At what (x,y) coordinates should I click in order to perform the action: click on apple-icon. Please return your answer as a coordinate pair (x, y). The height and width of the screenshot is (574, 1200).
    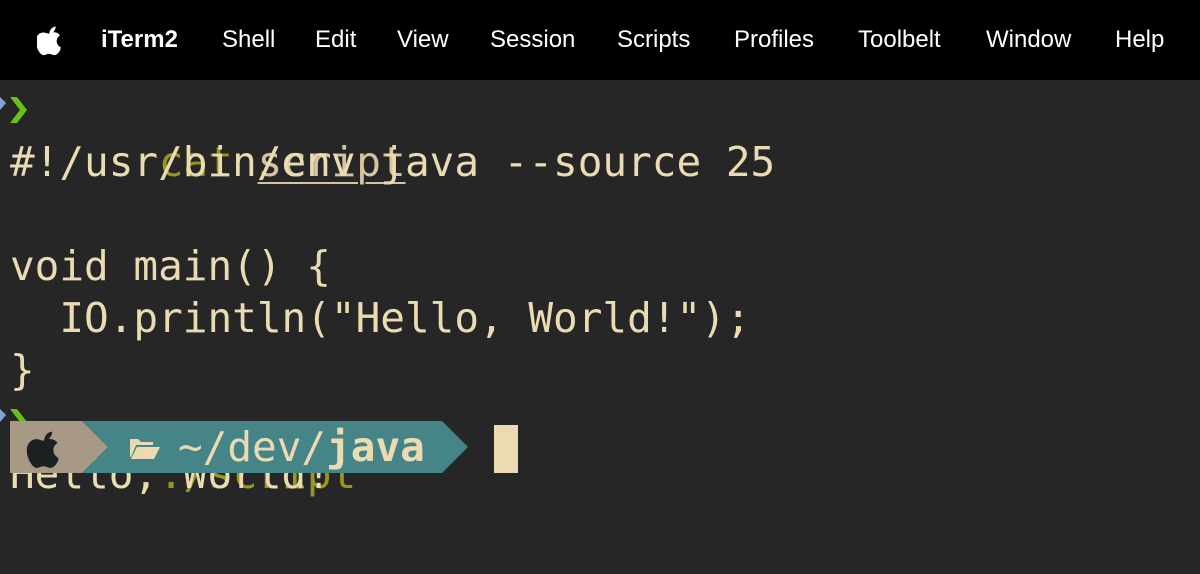
    Looking at the image, I should click on (51, 41).